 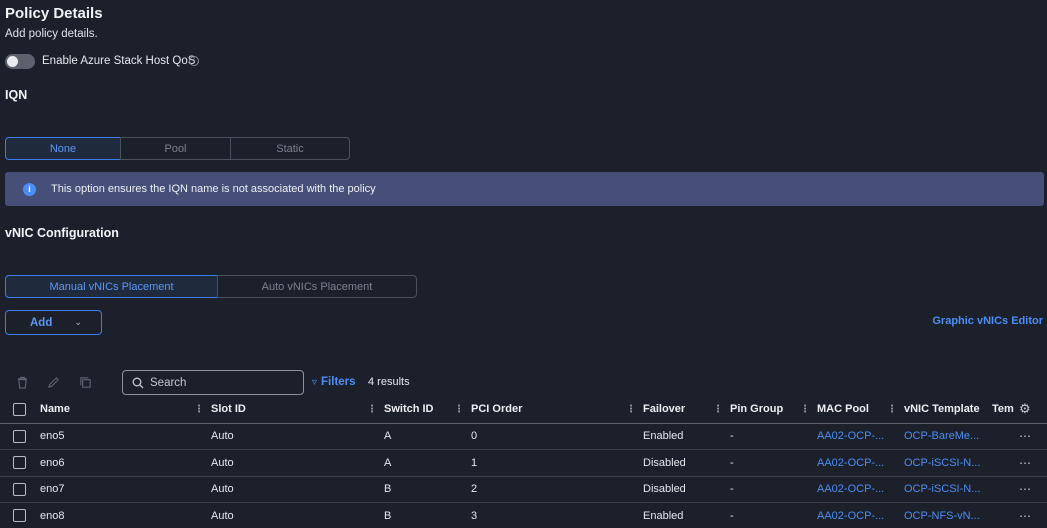 What do you see at coordinates (1033, 410) in the screenshot?
I see `settings-cell: ⚙` at bounding box center [1033, 410].